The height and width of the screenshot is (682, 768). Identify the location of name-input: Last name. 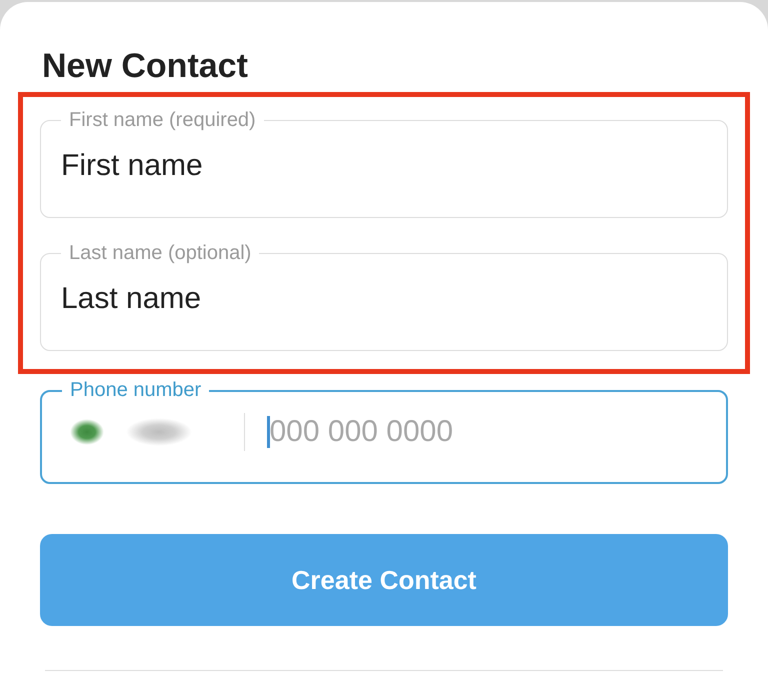
(384, 299).